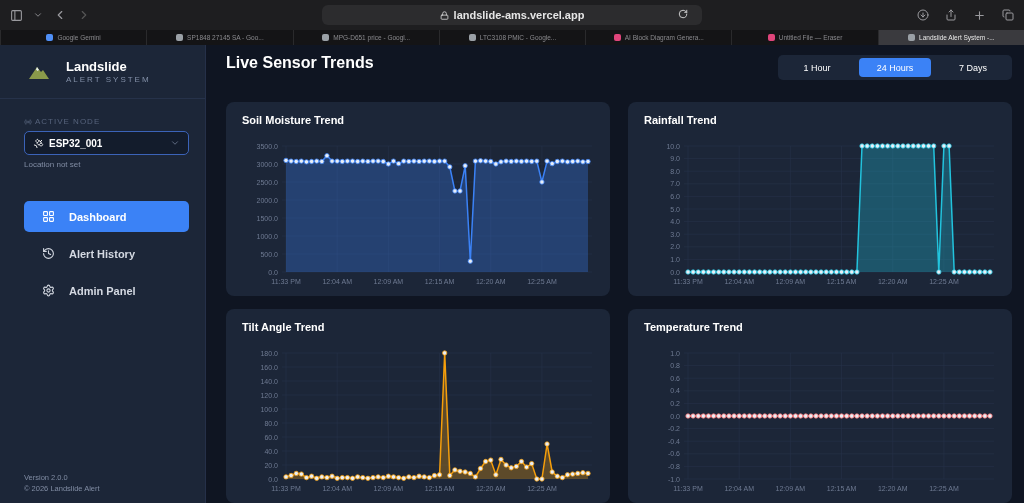 Image resolution: width=1024 pixels, height=503 pixels. Describe the element at coordinates (681, 120) in the screenshot. I see `chart-title: Rainfall Trend` at that location.